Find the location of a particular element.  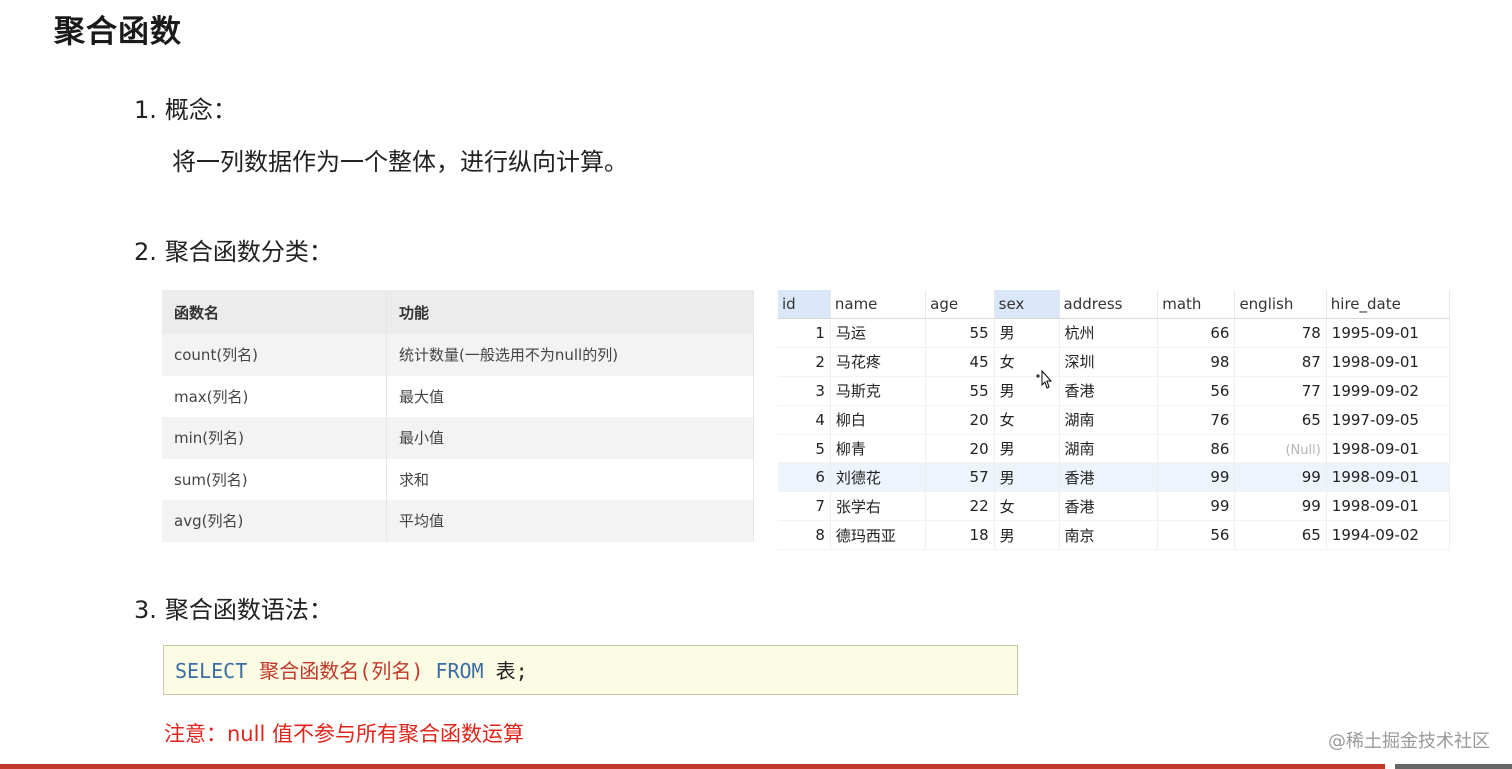

cell-math: 86 is located at coordinates (1196, 449).